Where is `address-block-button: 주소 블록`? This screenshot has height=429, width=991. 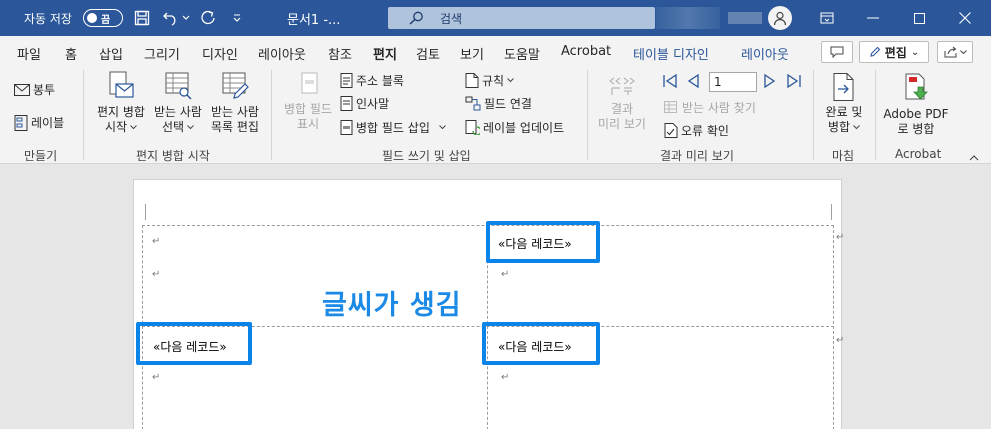 address-block-button: 주소 블록 is located at coordinates (372, 80).